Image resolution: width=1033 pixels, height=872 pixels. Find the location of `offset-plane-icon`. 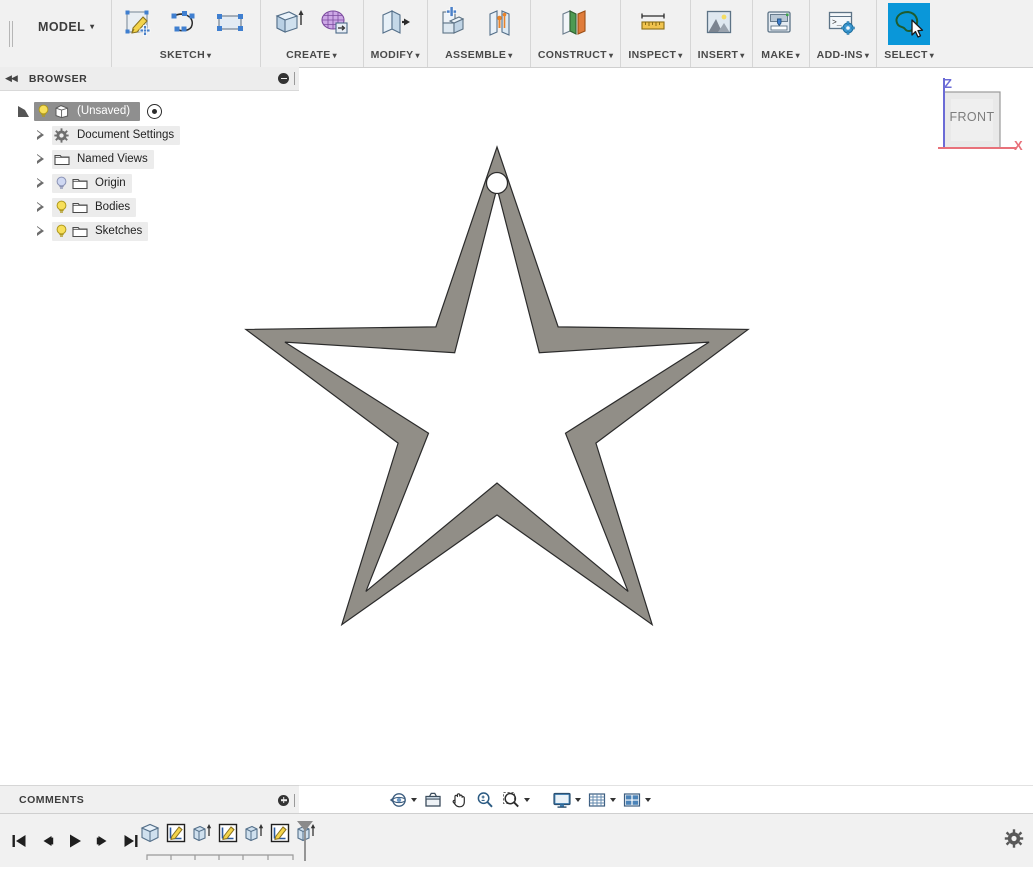

offset-plane-icon is located at coordinates (576, 24).